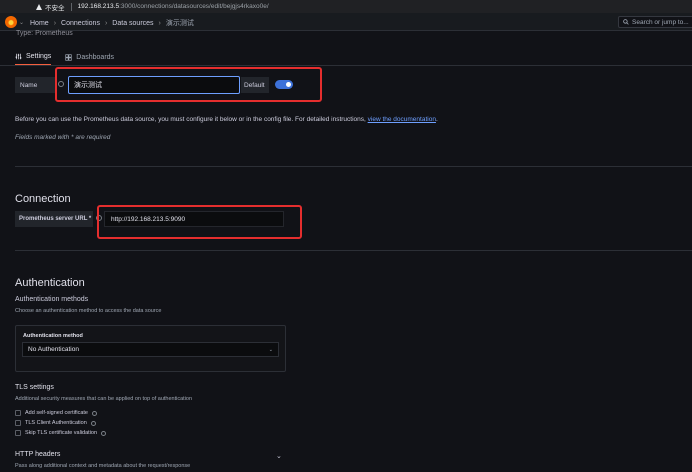 Image resolution: width=692 pixels, height=472 pixels. I want to click on tab-divider, so click(346, 65).